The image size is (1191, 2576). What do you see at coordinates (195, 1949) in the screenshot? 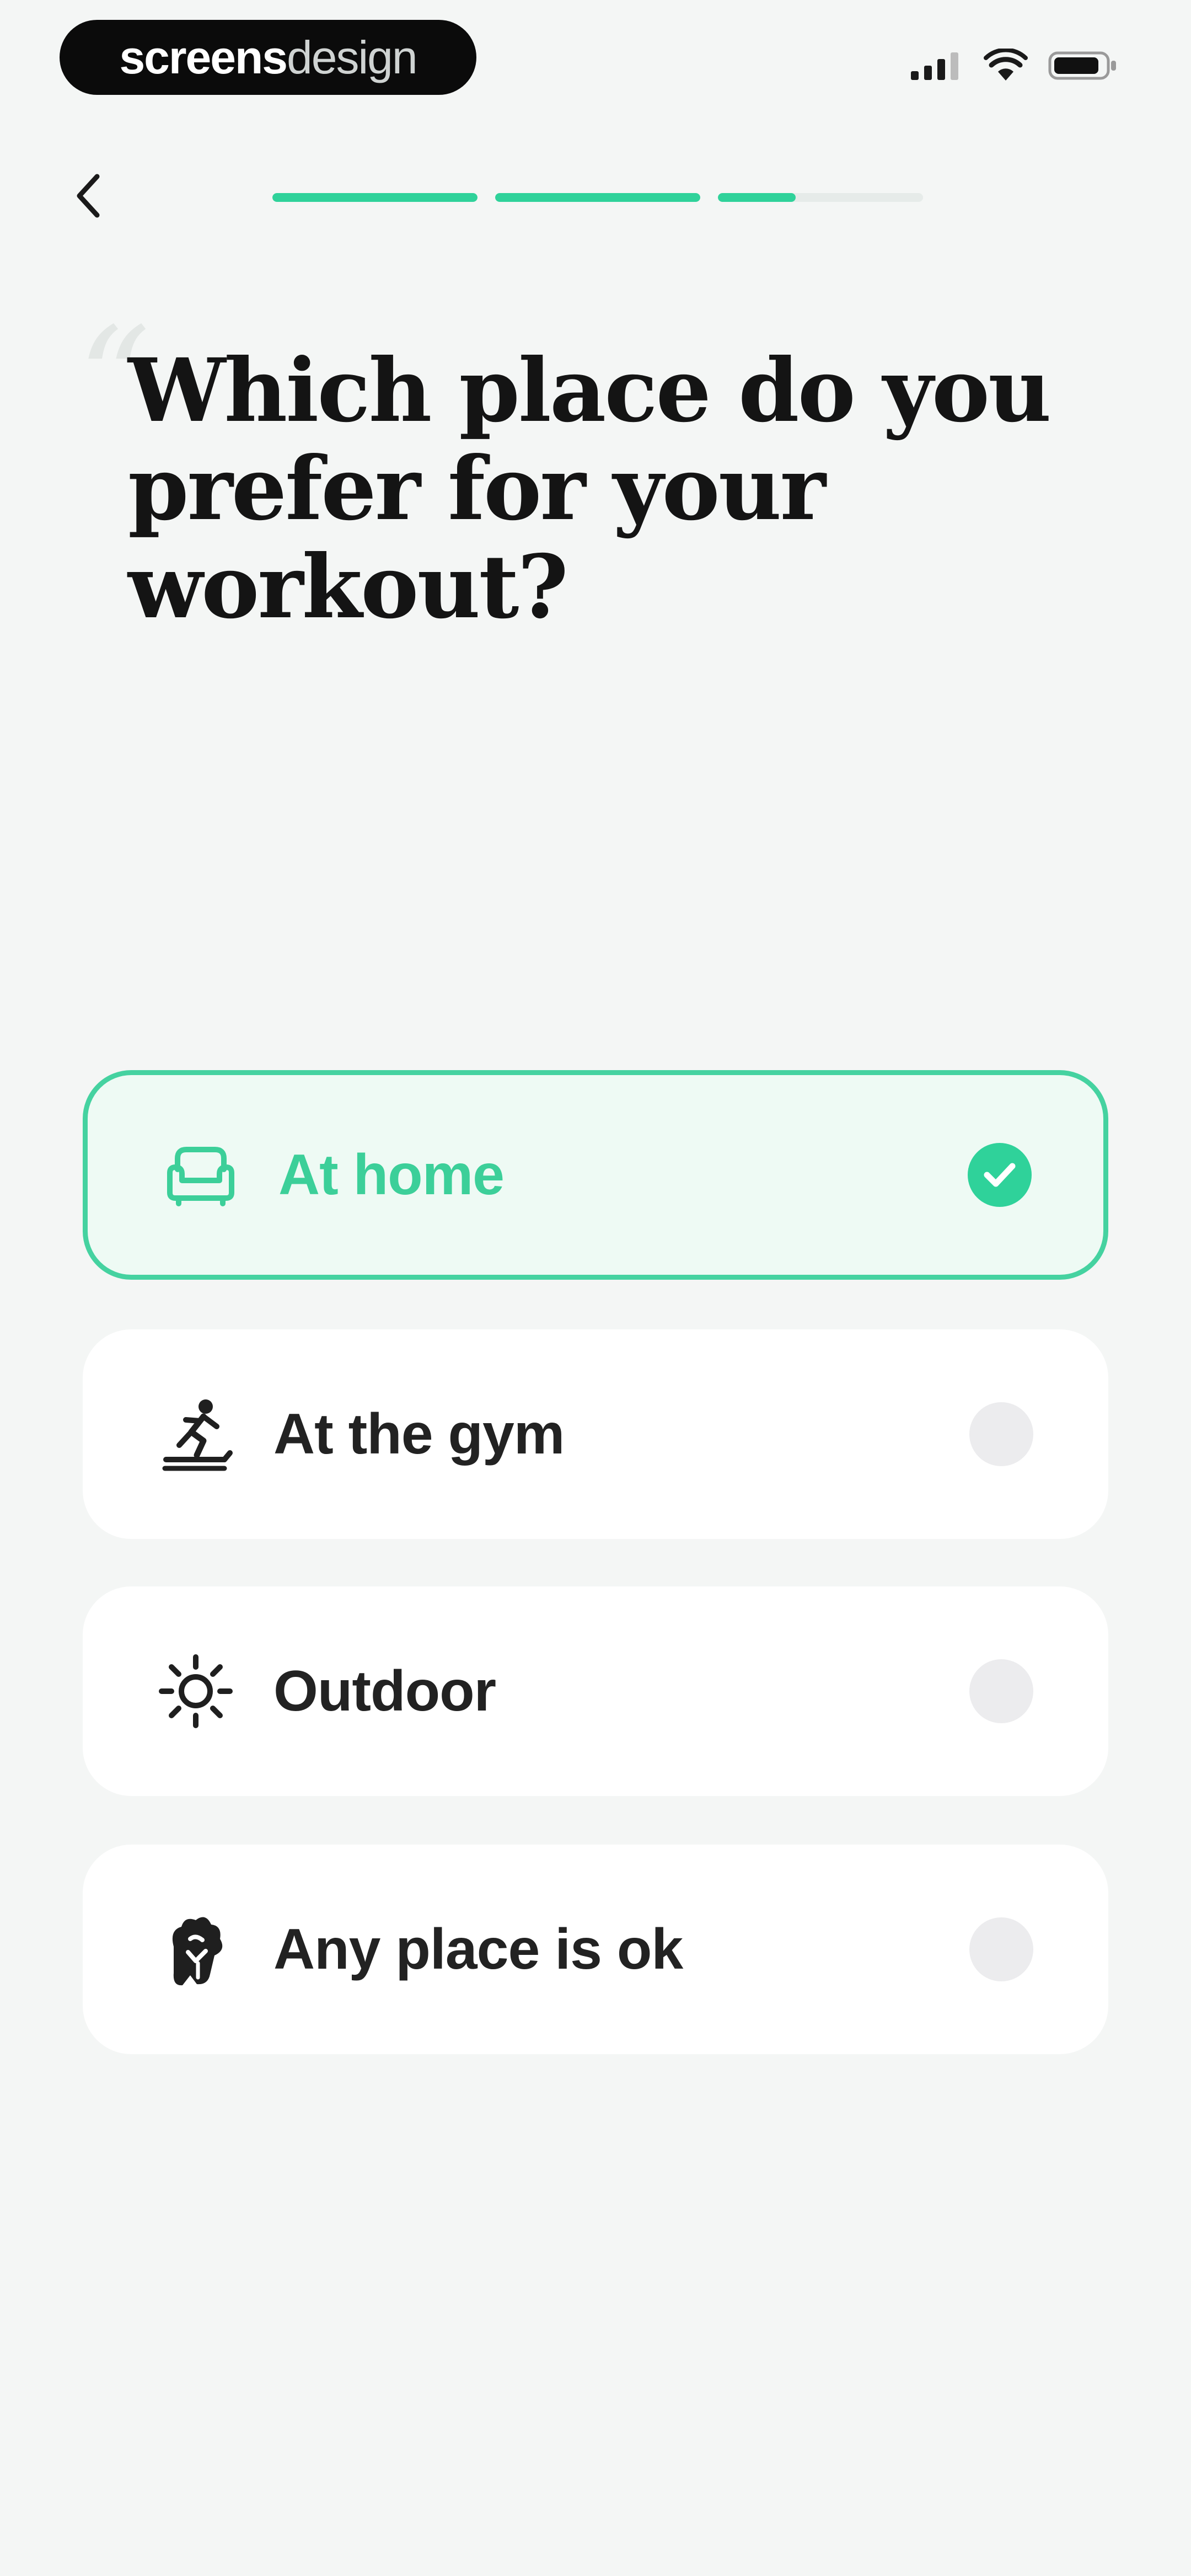
I see `mixed-places-icon` at bounding box center [195, 1949].